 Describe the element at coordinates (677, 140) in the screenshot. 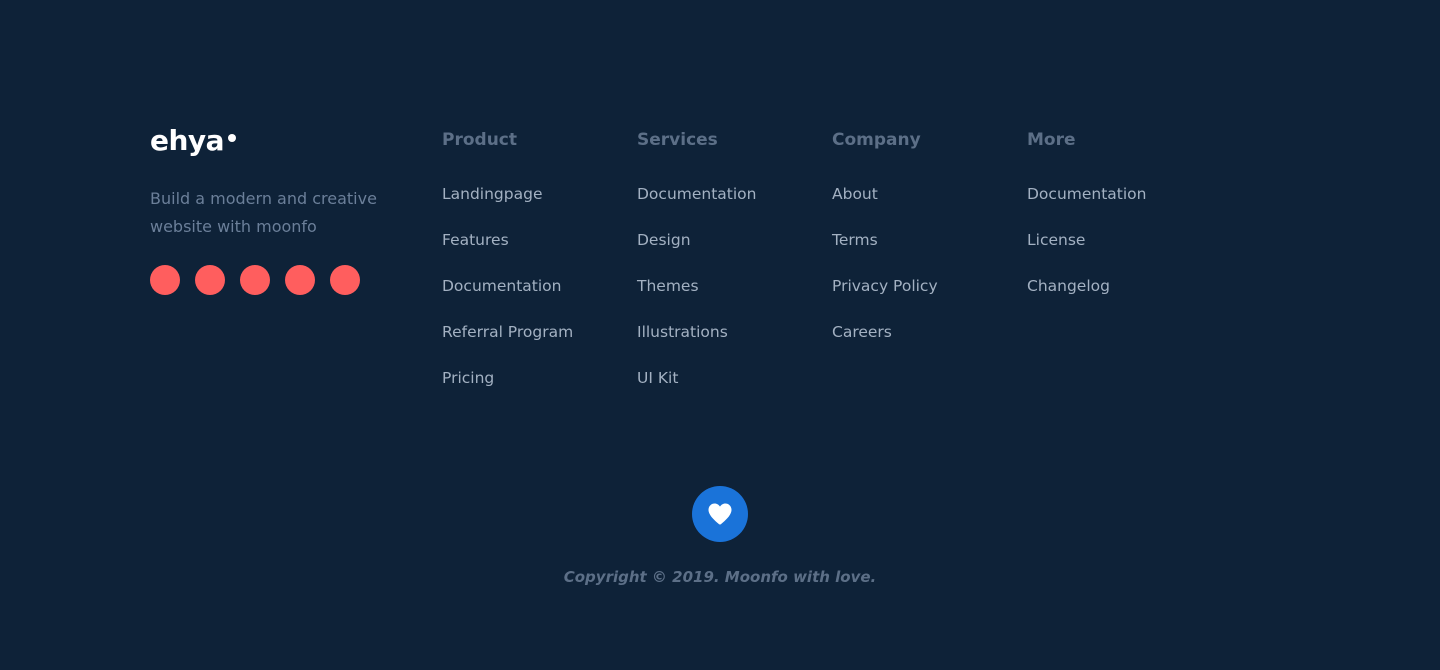

I see `column-title: Services` at that location.